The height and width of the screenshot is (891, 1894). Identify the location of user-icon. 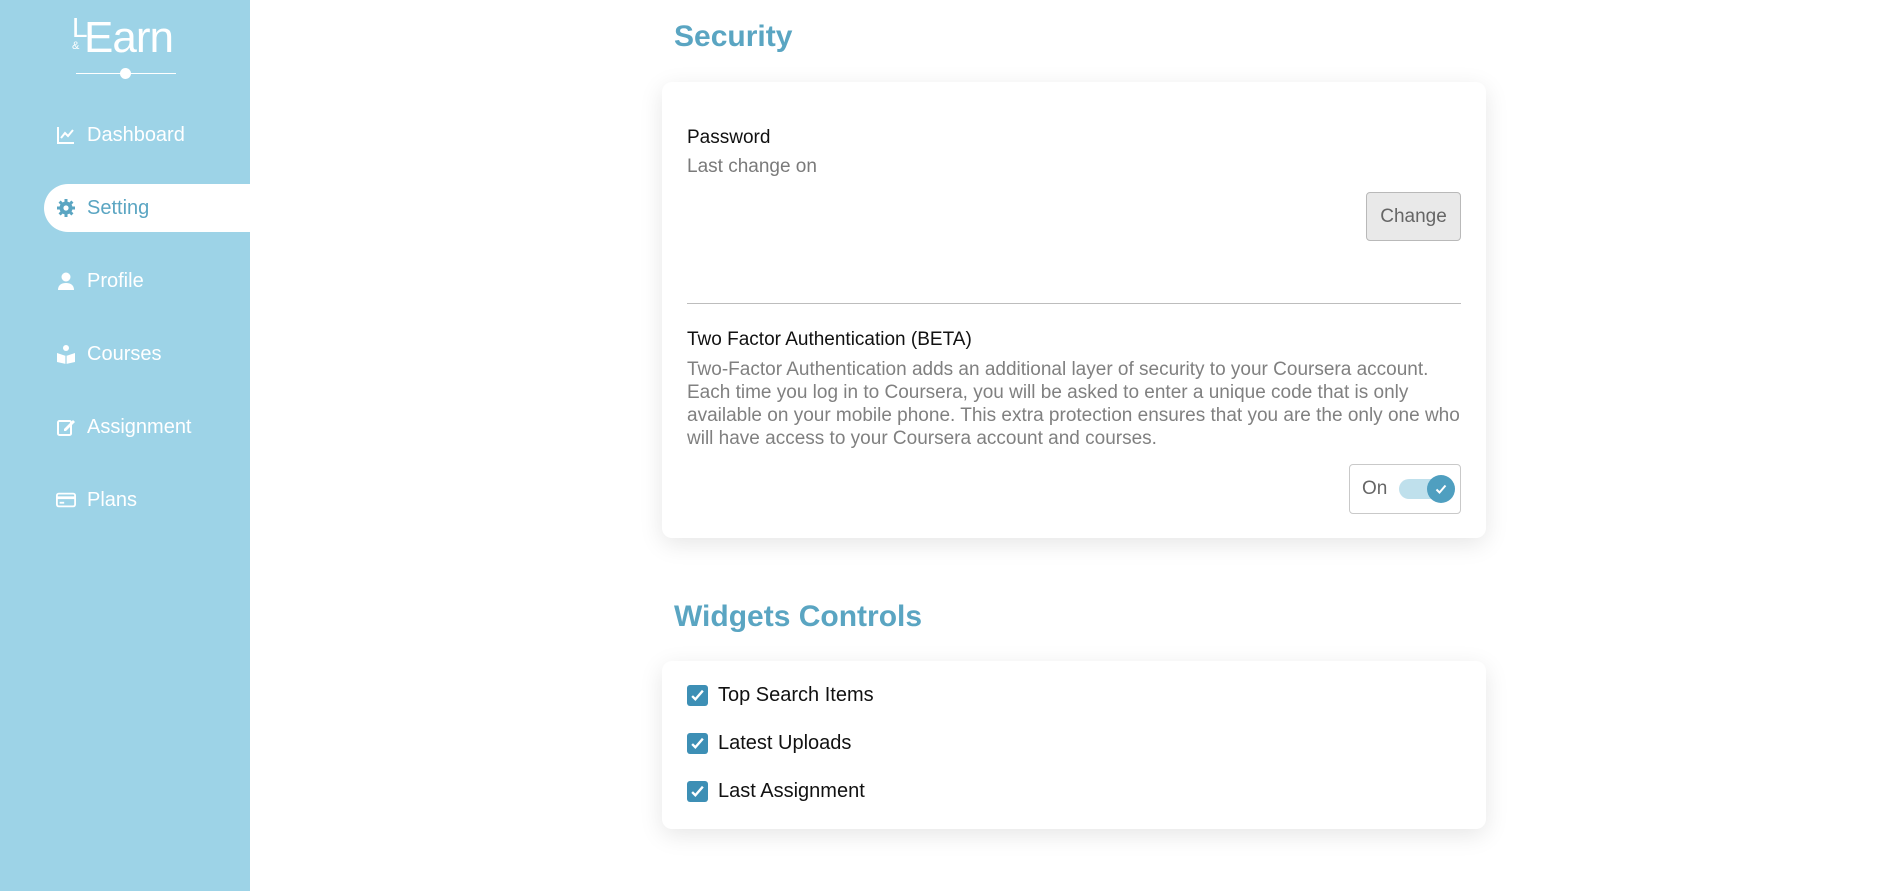
(66, 281).